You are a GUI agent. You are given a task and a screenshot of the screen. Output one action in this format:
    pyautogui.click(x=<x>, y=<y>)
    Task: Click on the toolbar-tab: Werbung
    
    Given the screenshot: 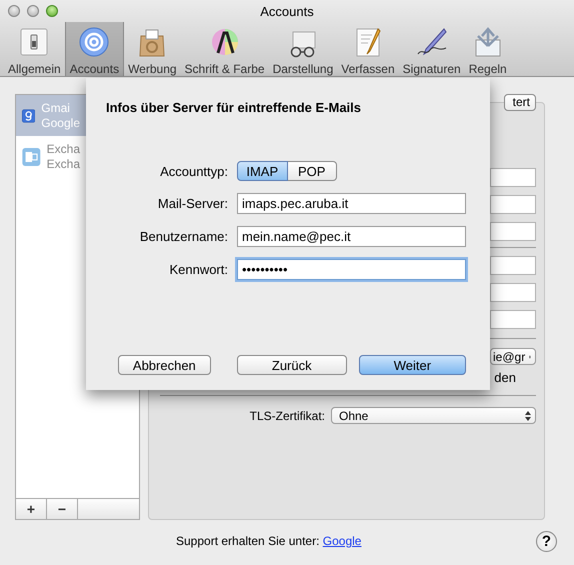 What is the action you would take?
    pyautogui.click(x=152, y=49)
    